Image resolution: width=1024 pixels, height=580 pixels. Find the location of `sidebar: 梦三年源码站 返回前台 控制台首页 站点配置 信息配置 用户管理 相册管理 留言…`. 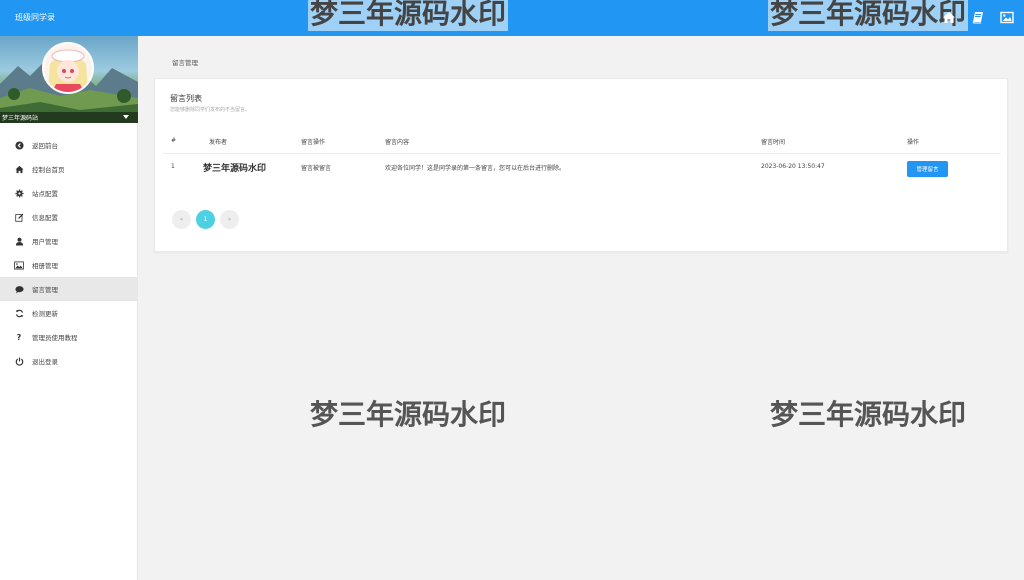

sidebar: 梦三年源码站 返回前台 控制台首页 站点配置 信息配置 用户管理 相册管理 留言… is located at coordinates (69, 308).